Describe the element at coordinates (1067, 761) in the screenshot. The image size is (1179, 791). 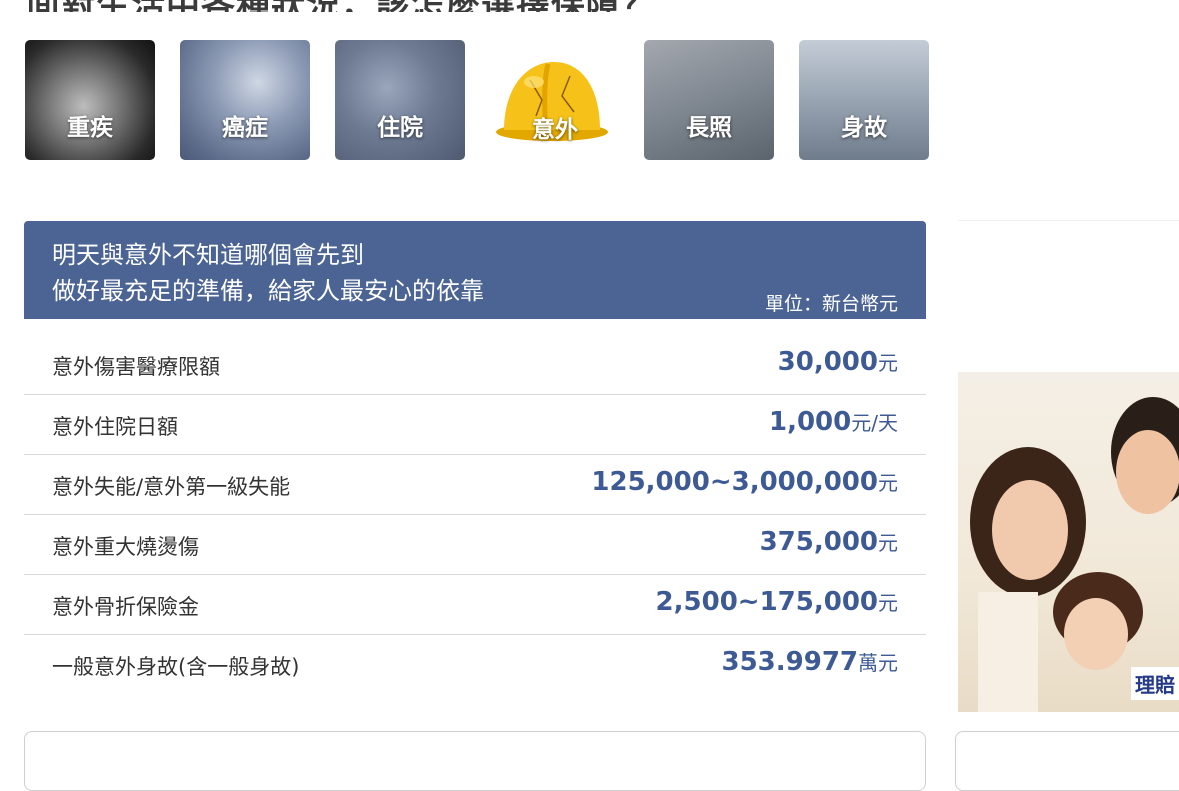
I see `bottom-panel-right` at that location.